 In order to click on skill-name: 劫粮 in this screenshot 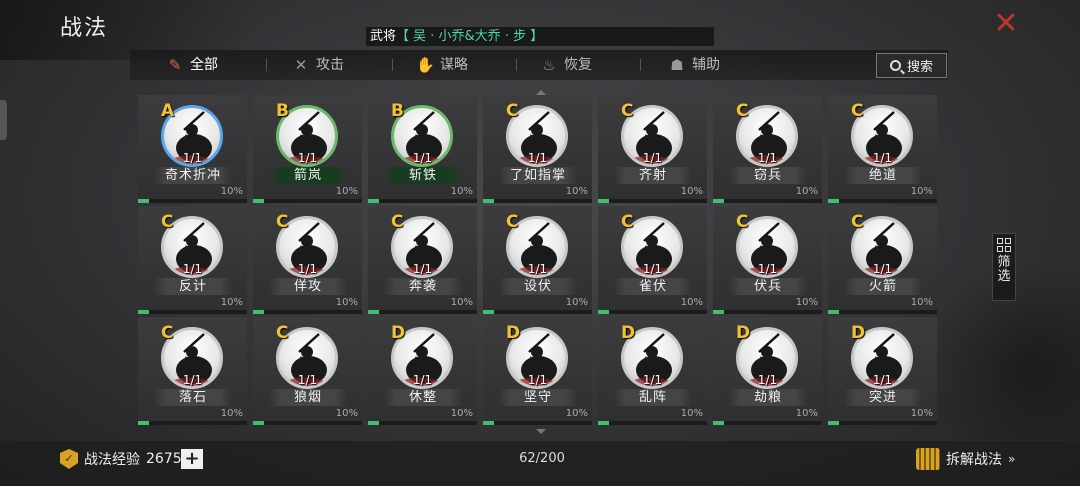, I will do `click(768, 397)`.